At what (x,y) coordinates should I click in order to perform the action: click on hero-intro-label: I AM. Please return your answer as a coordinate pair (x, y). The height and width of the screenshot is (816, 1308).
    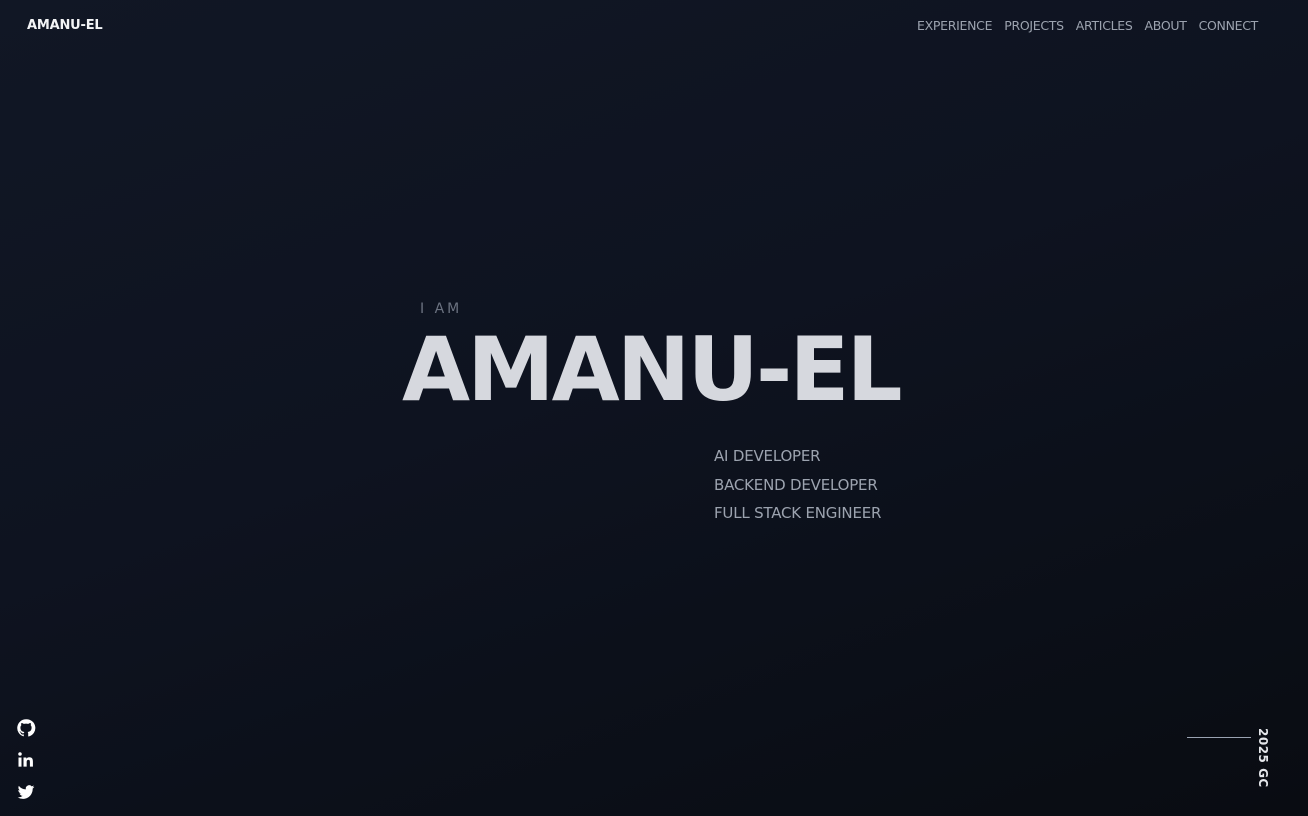
    Looking at the image, I should click on (441, 309).